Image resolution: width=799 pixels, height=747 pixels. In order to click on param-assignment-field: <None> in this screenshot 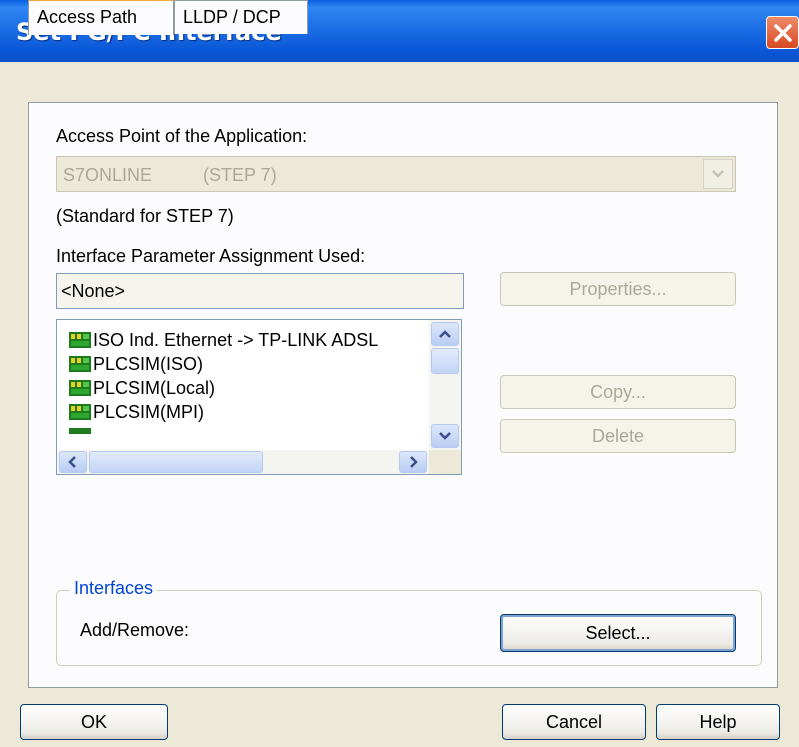, I will do `click(260, 291)`.